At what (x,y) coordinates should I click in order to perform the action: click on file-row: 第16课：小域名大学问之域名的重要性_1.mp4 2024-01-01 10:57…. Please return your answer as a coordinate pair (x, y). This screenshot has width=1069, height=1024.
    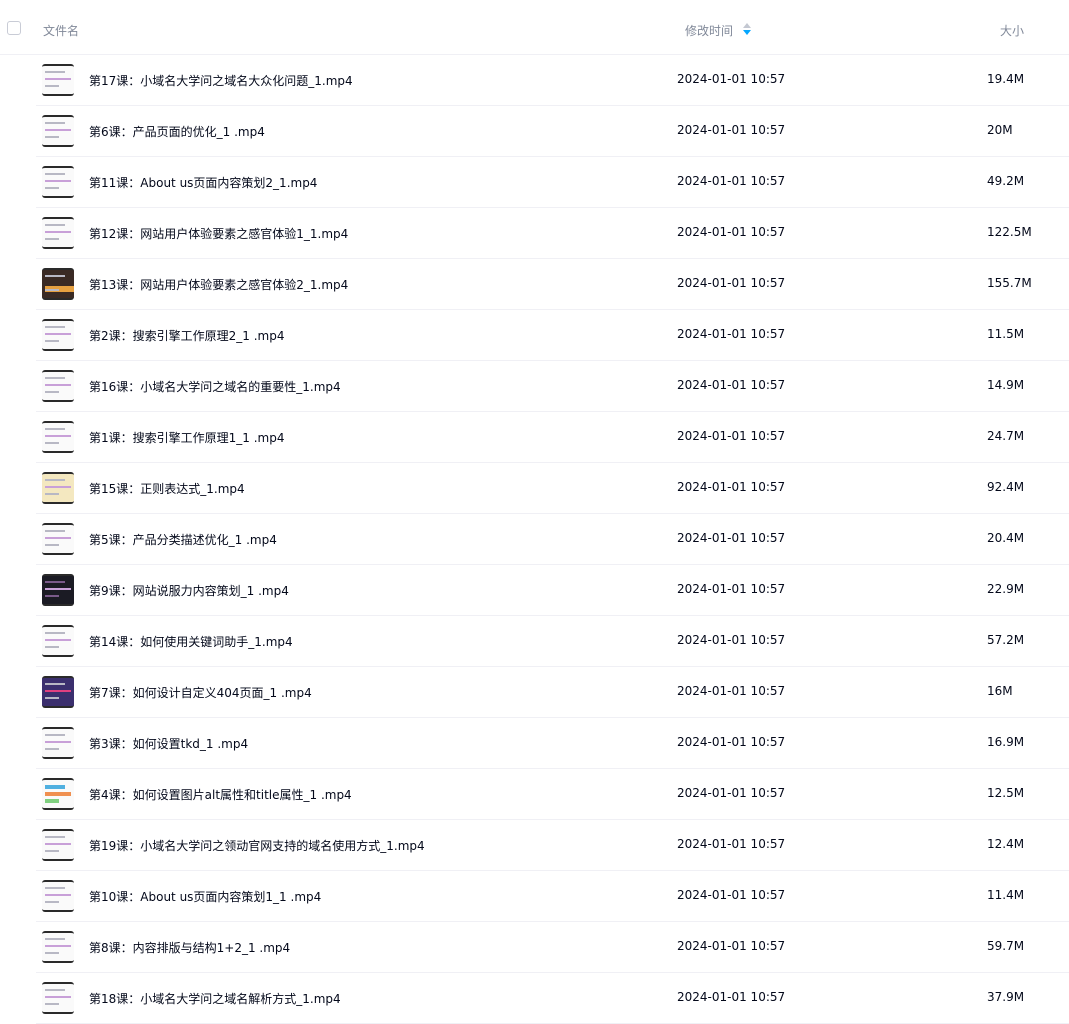
    Looking at the image, I should click on (552, 386).